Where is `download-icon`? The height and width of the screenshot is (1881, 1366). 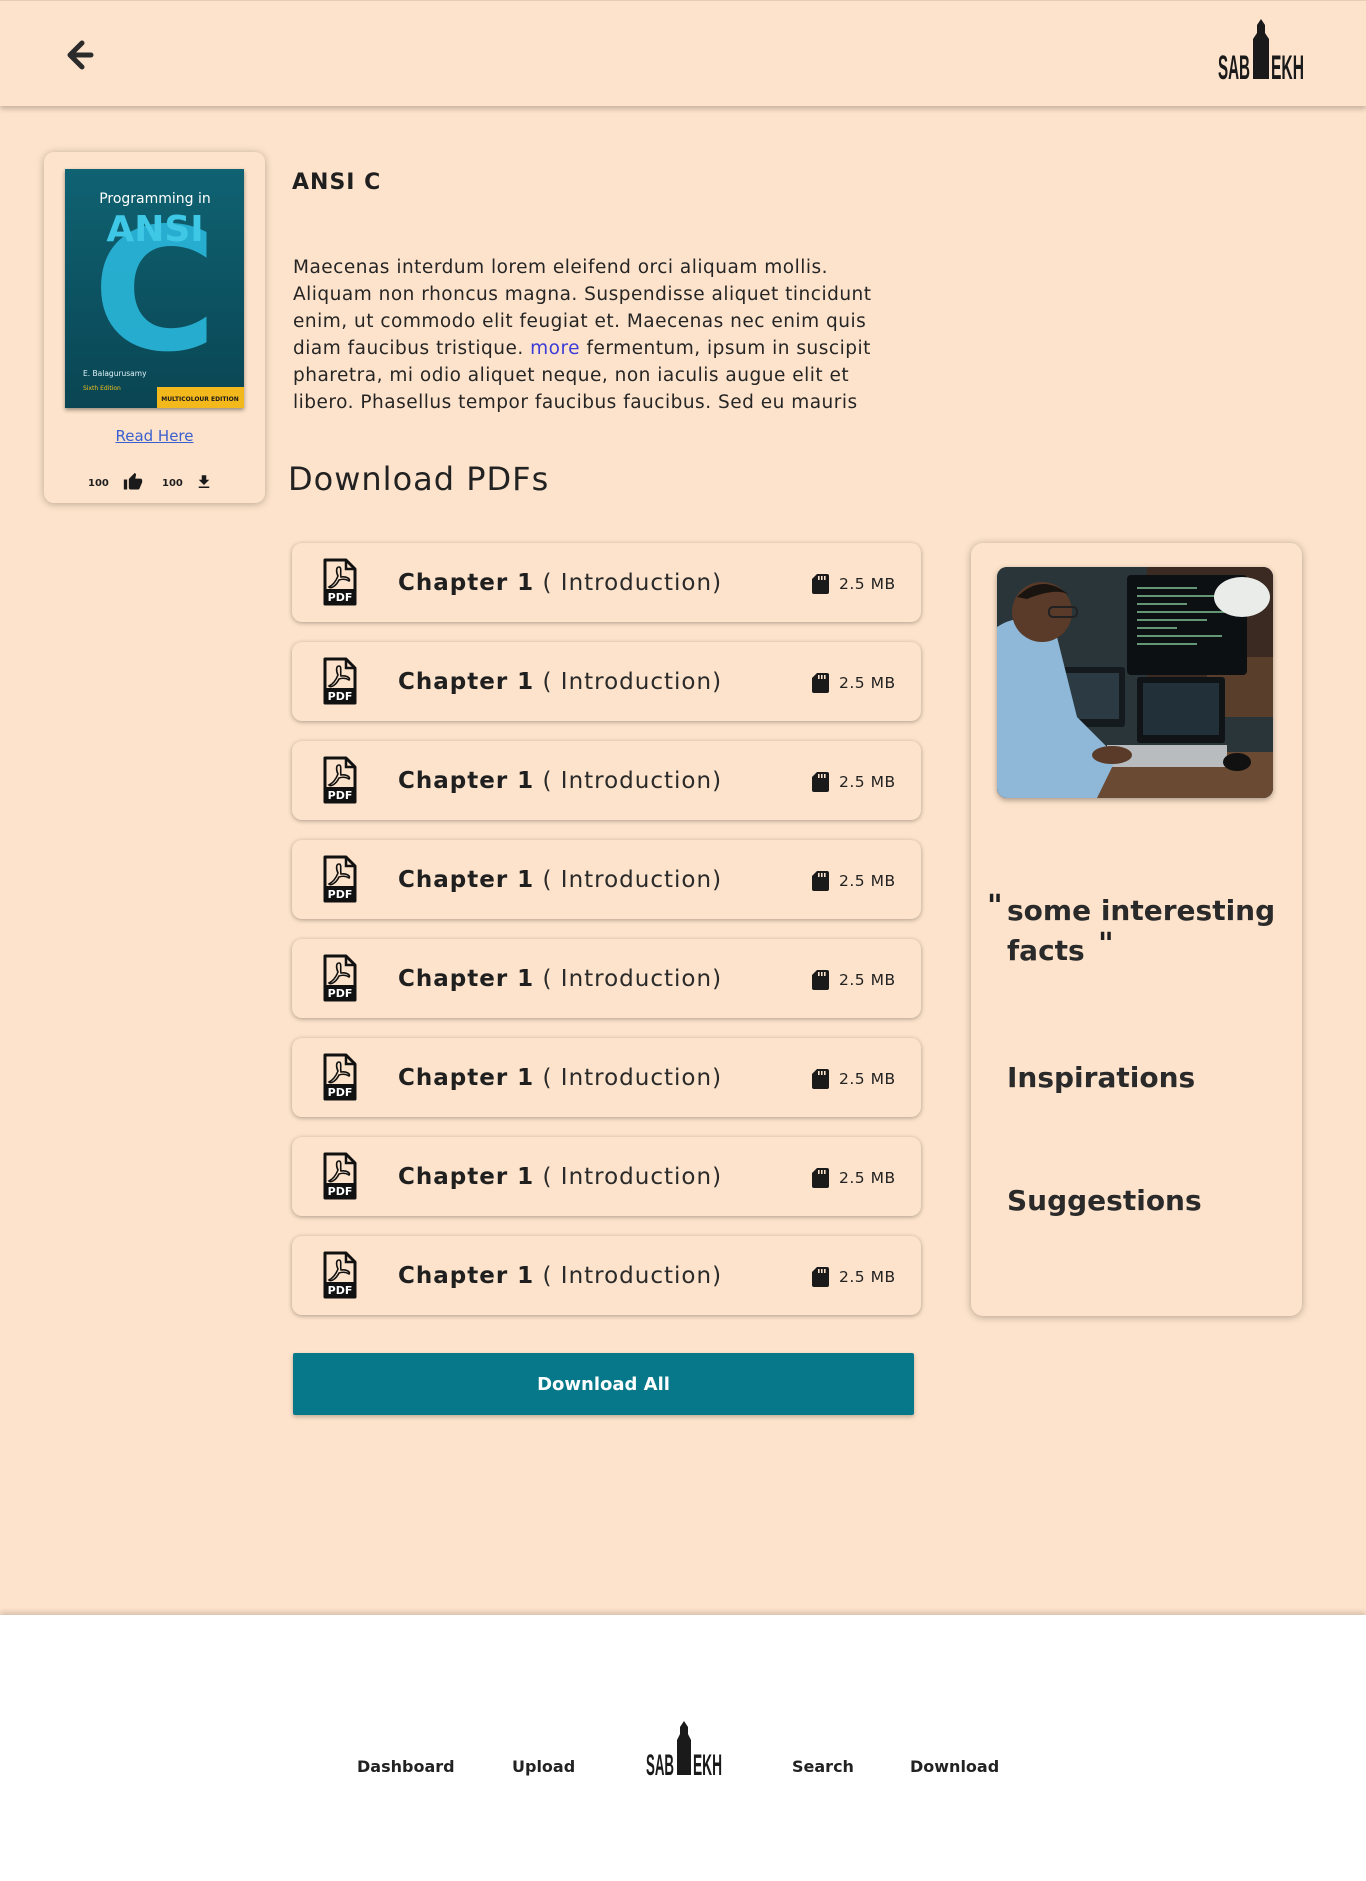
download-icon is located at coordinates (204, 482).